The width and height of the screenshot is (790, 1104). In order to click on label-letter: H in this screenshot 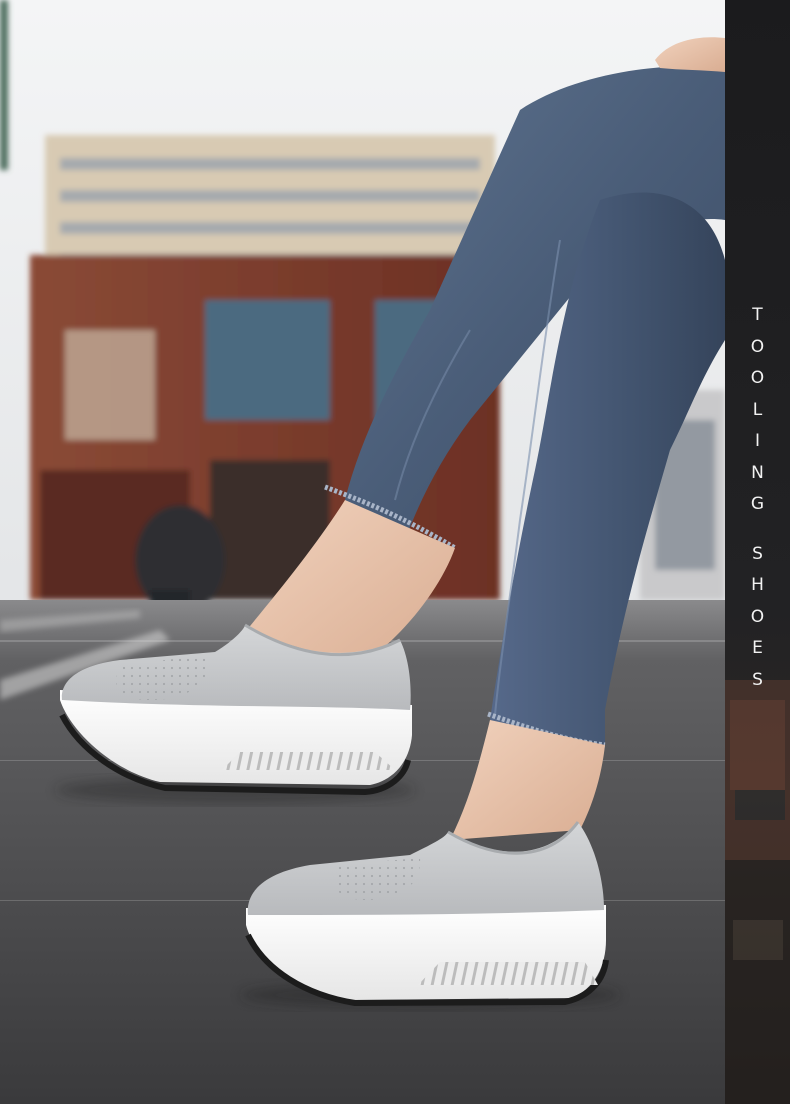, I will do `click(757, 585)`.